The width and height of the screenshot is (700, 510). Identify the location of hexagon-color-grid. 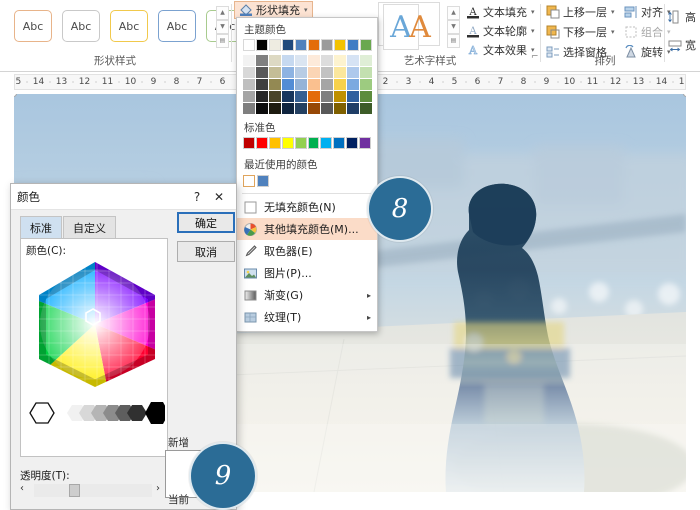
(95, 324).